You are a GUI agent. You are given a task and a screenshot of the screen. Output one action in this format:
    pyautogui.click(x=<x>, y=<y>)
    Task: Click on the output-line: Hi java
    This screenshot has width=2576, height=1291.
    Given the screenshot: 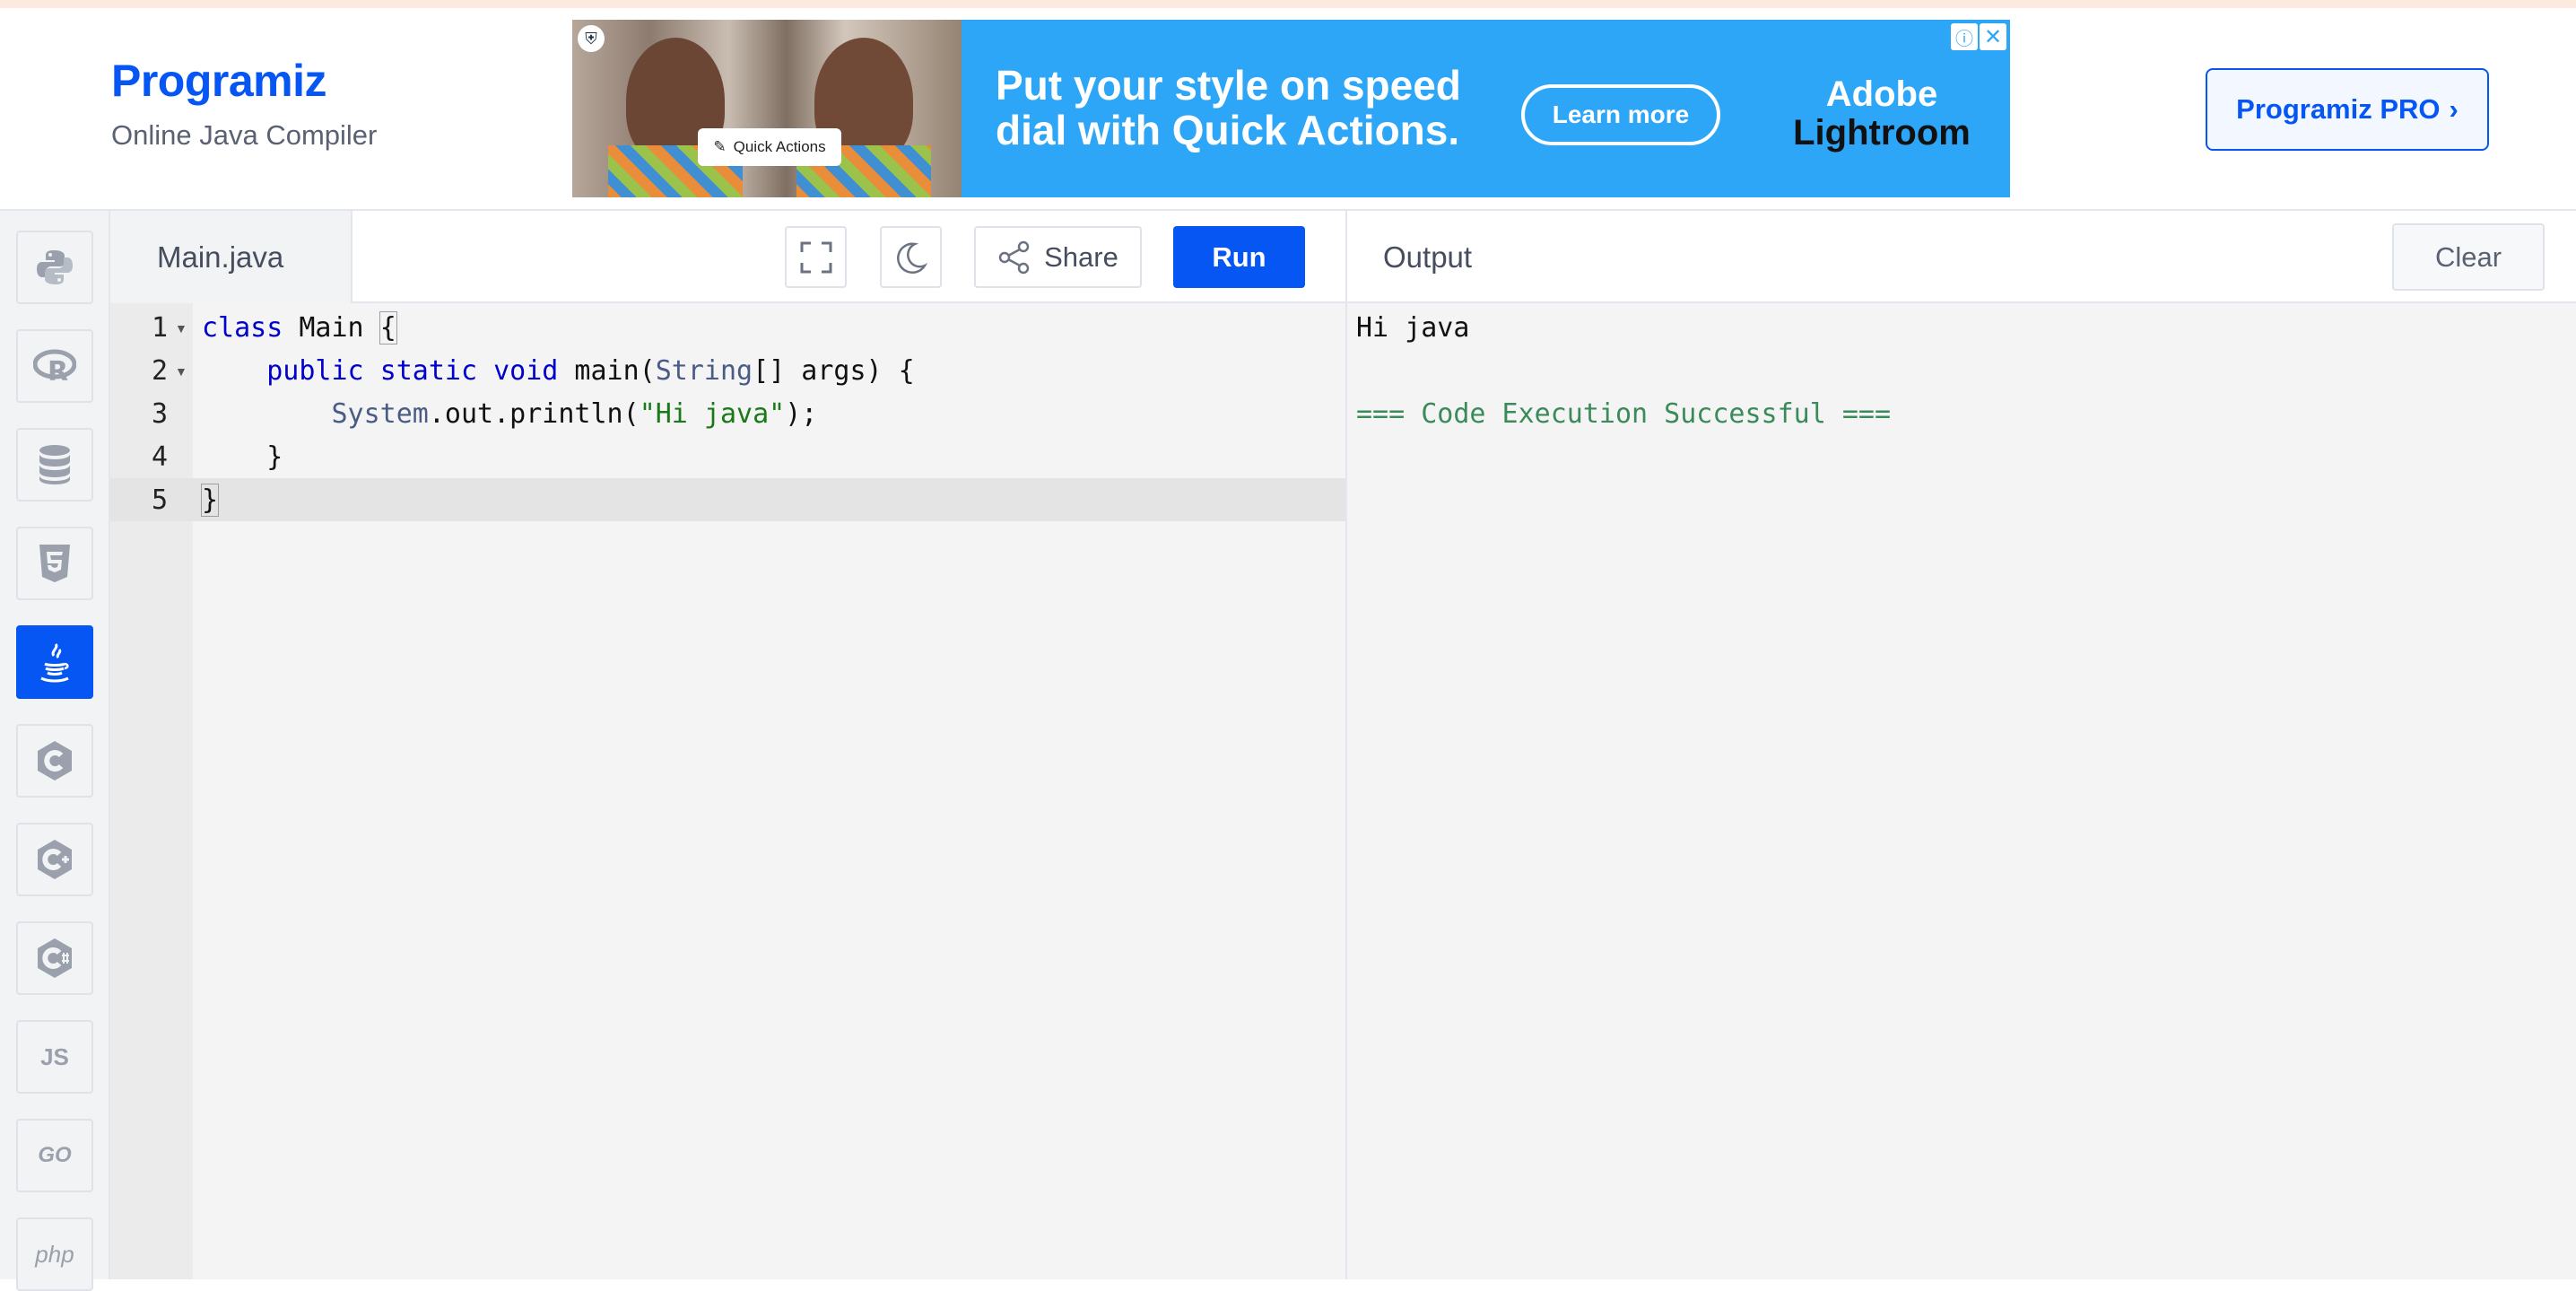 What is the action you would take?
    pyautogui.click(x=1413, y=328)
    